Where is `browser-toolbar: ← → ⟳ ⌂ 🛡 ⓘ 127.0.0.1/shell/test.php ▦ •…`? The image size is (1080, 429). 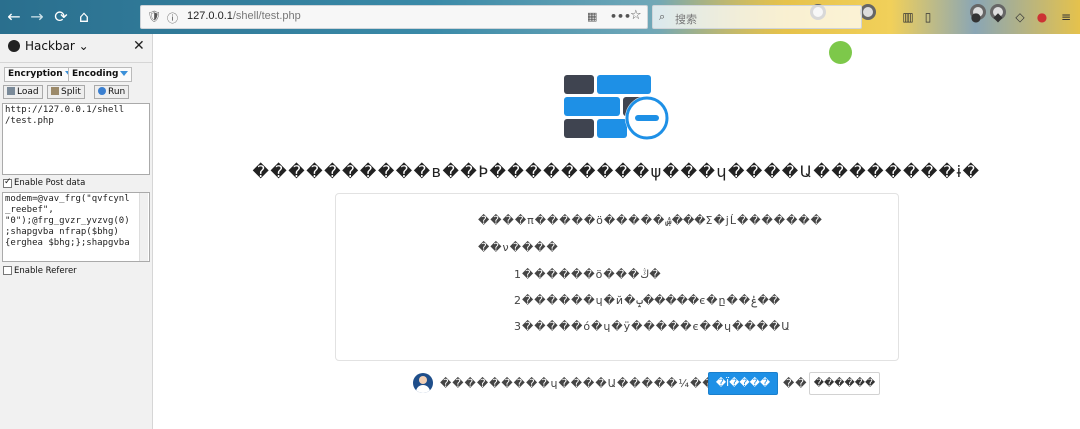
browser-toolbar: ← → ⟳ ⌂ 🛡 ⓘ 127.0.0.1/shell/test.php ▦ •… is located at coordinates (540, 17).